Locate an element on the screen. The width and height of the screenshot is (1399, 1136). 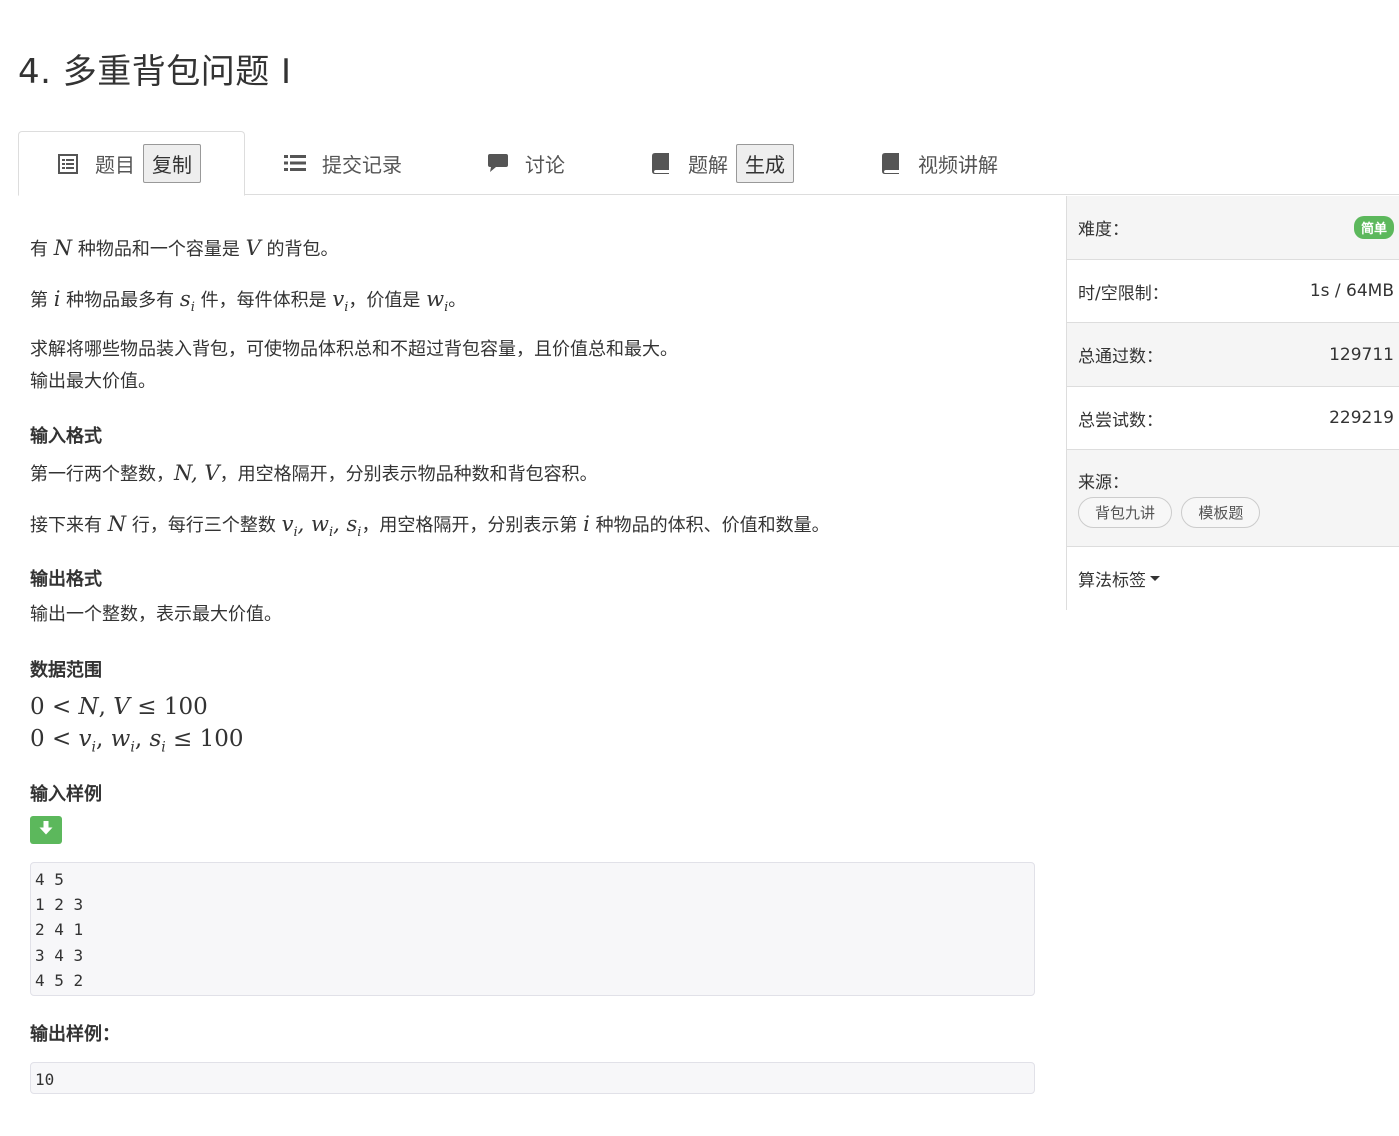
difficulty-row: 难度： 简单 is located at coordinates (1233, 228).